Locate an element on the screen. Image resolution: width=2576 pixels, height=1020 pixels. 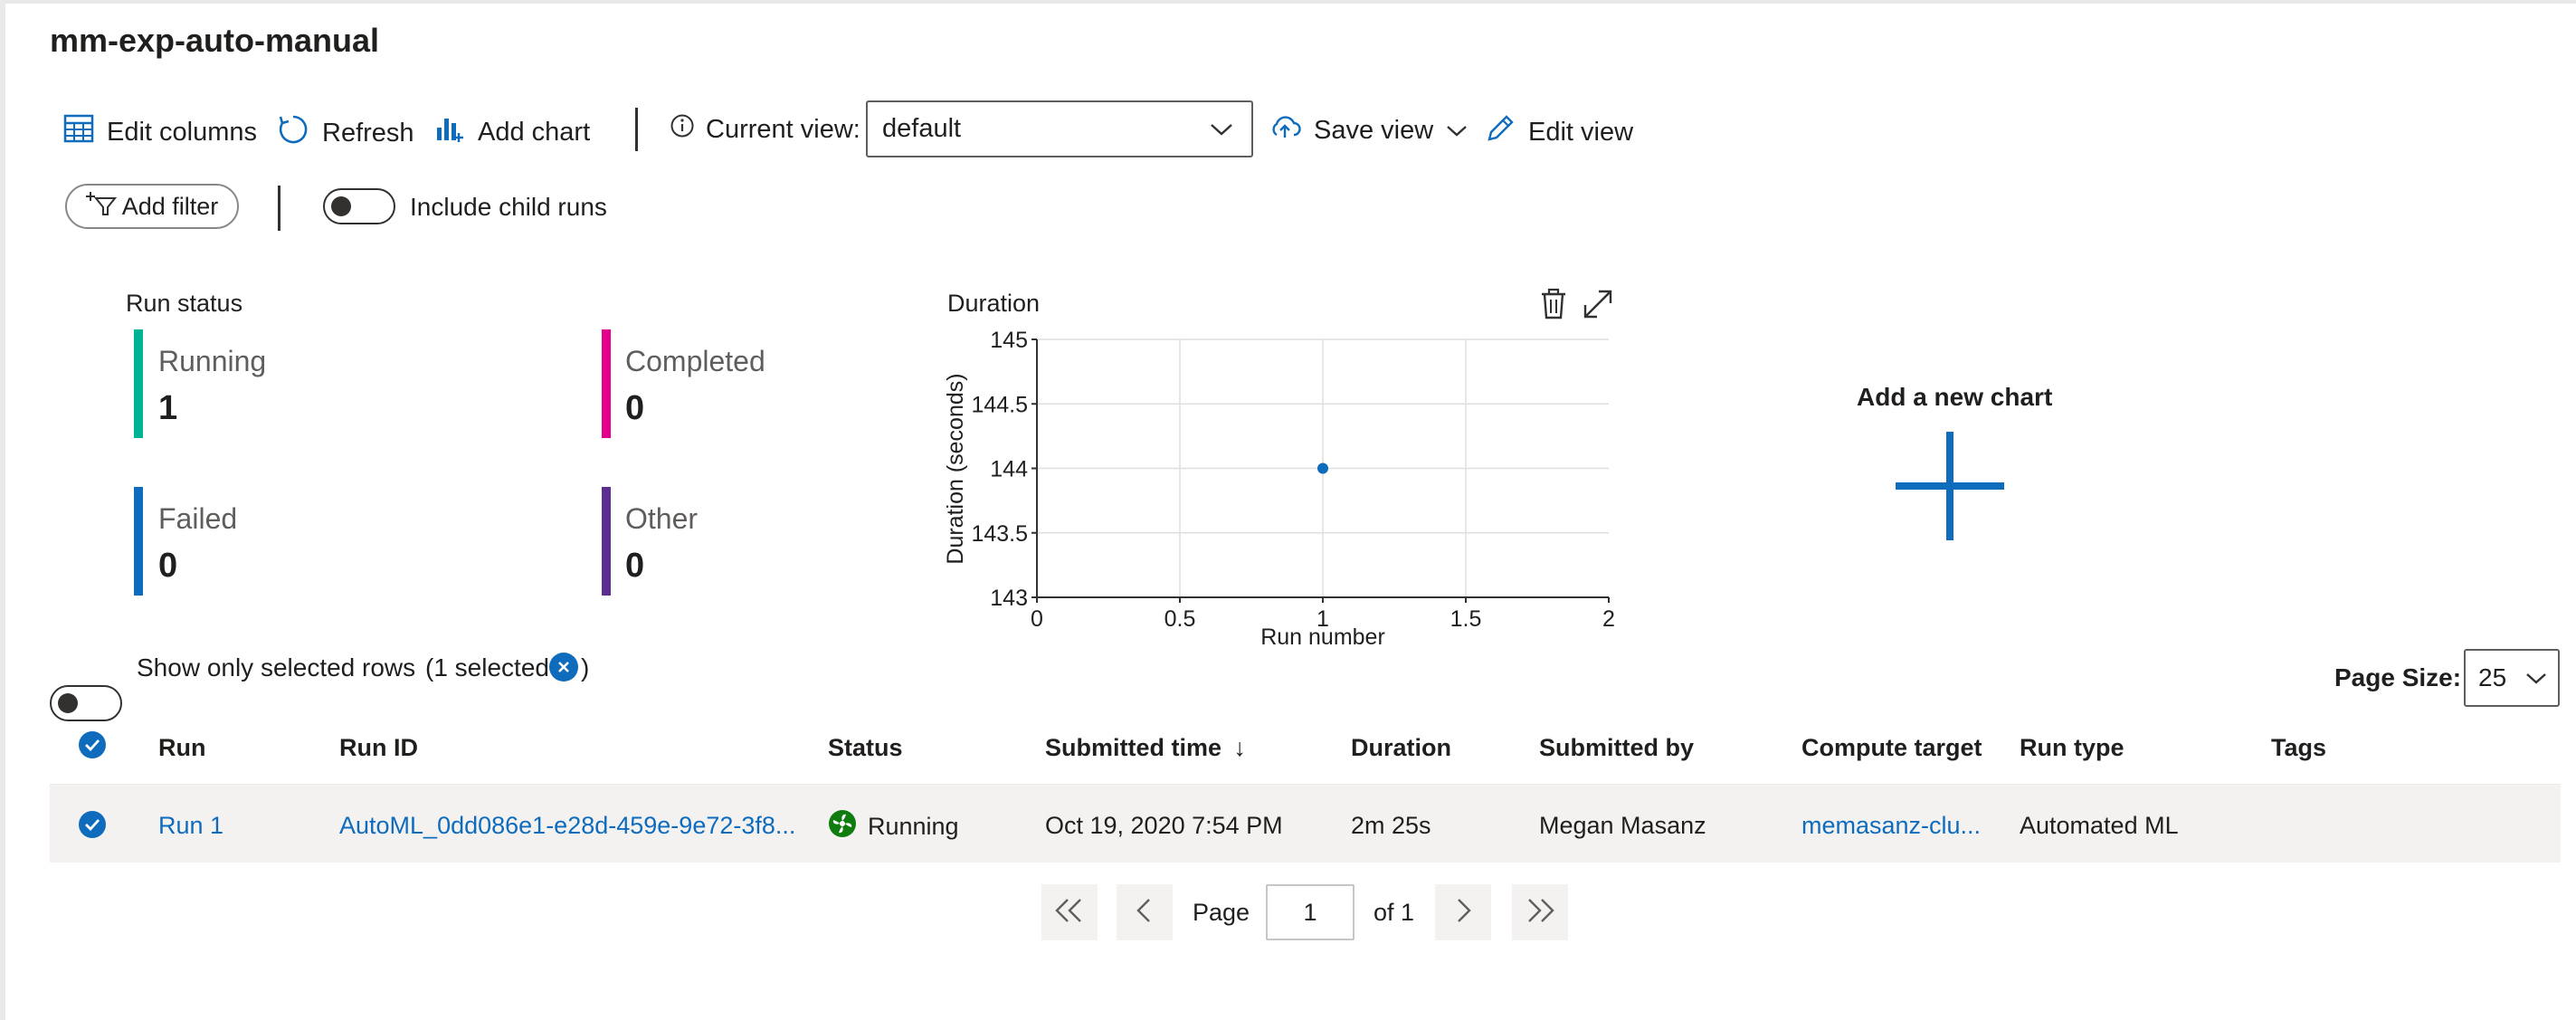
column-header-run: Run is located at coordinates (181, 748).